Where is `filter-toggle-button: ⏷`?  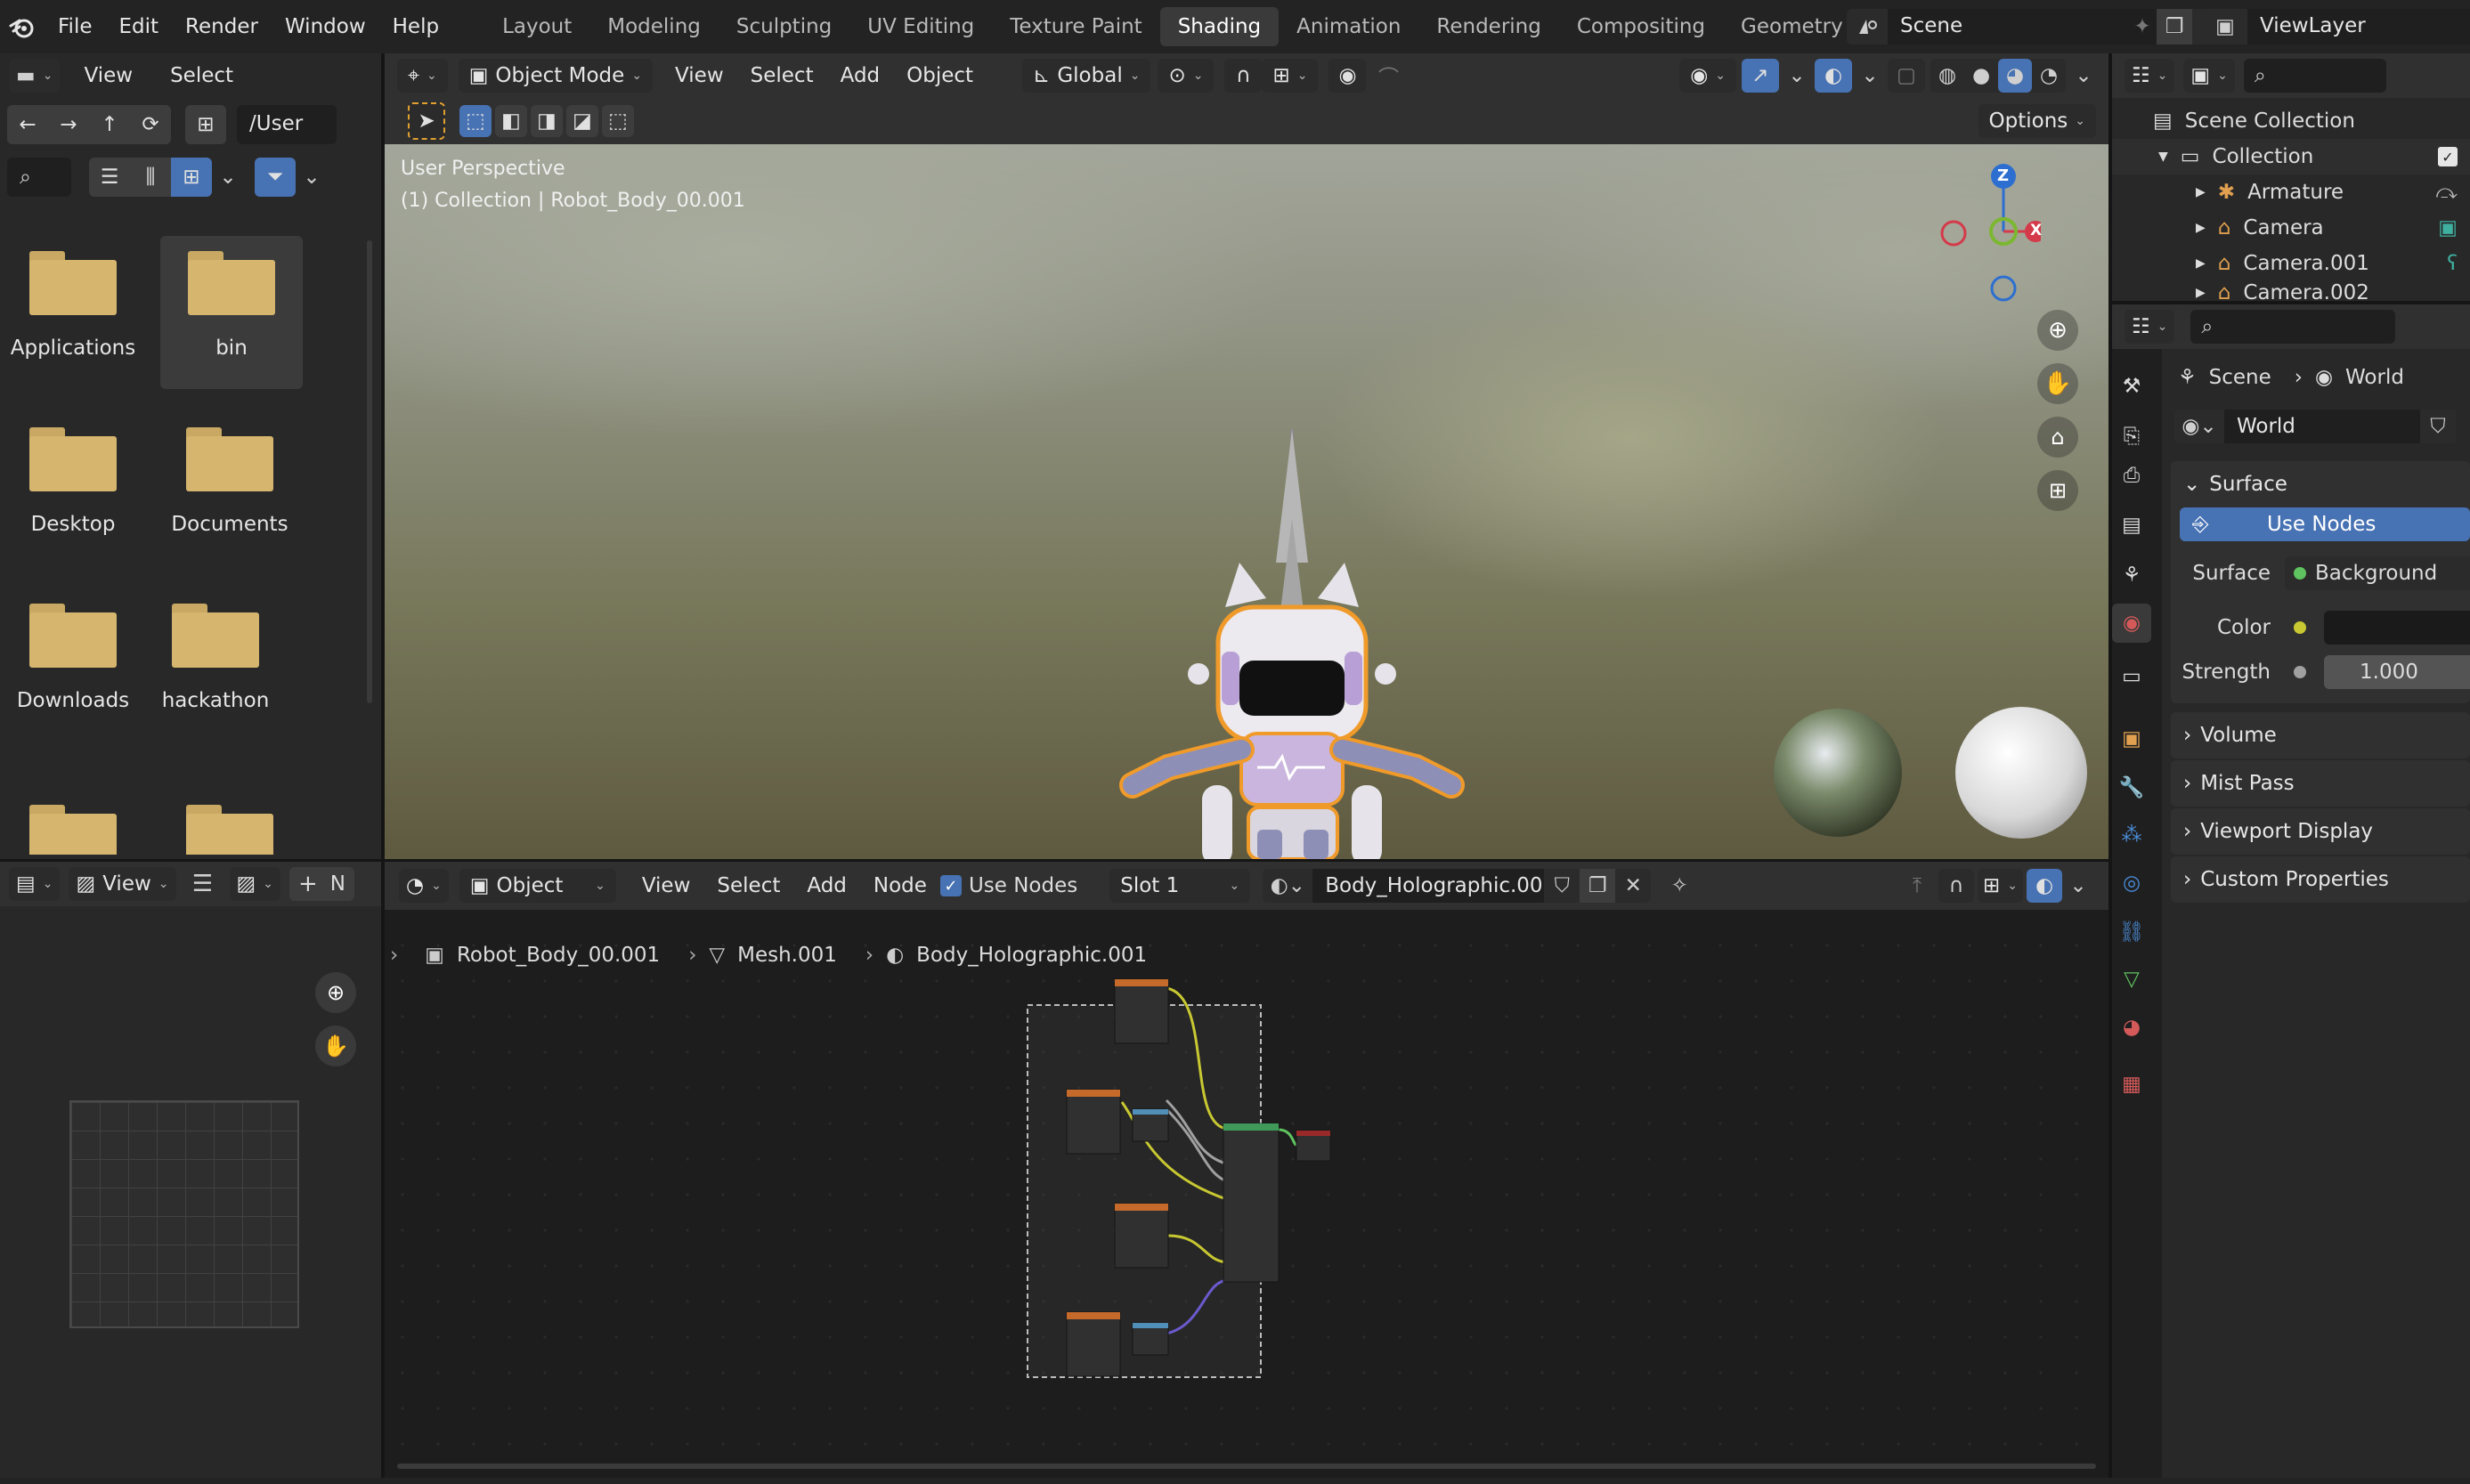 filter-toggle-button: ⏷ is located at coordinates (275, 177).